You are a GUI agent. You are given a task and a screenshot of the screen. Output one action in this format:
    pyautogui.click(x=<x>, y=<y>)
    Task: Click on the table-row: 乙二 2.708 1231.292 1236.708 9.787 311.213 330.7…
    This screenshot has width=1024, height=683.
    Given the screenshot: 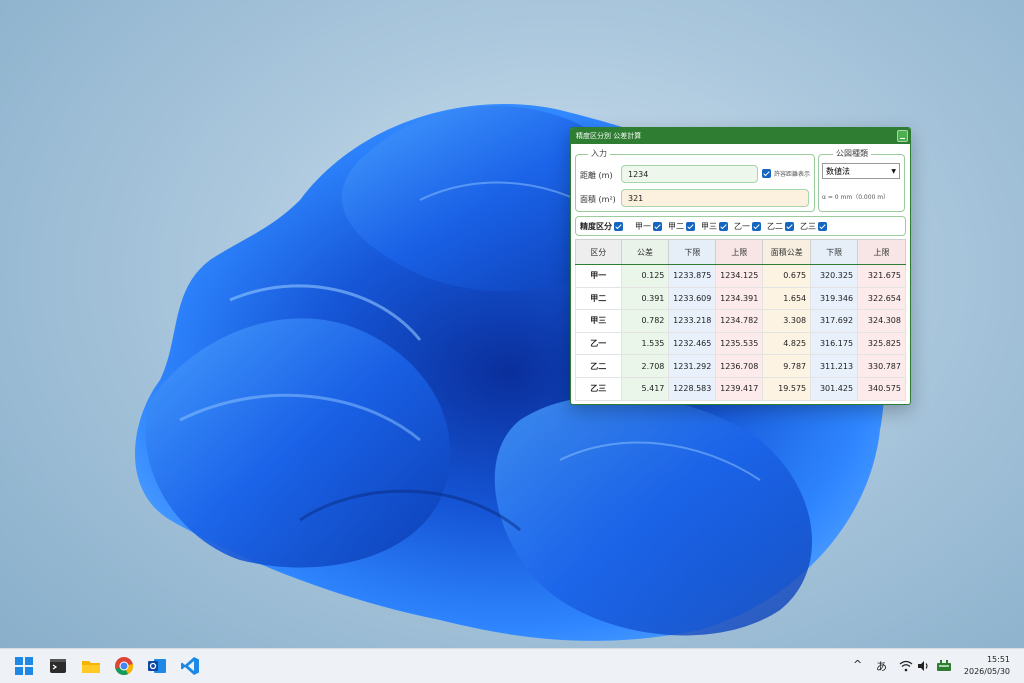 What is the action you would take?
    pyautogui.click(x=740, y=366)
    